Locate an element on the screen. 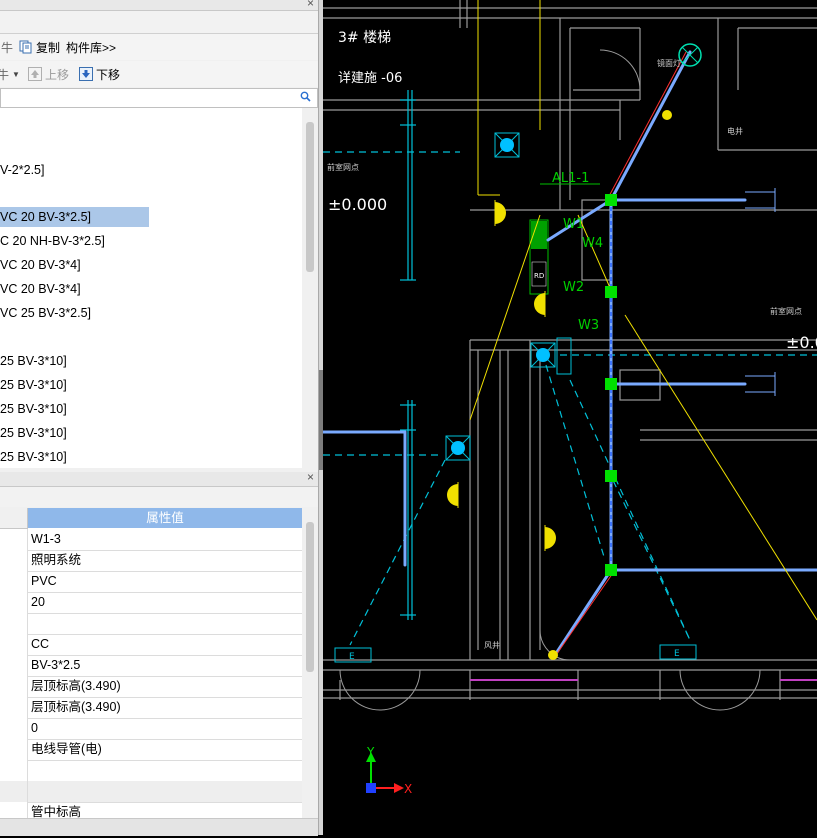 This screenshot has width=817, height=838. property-row: 20 is located at coordinates (151, 603).